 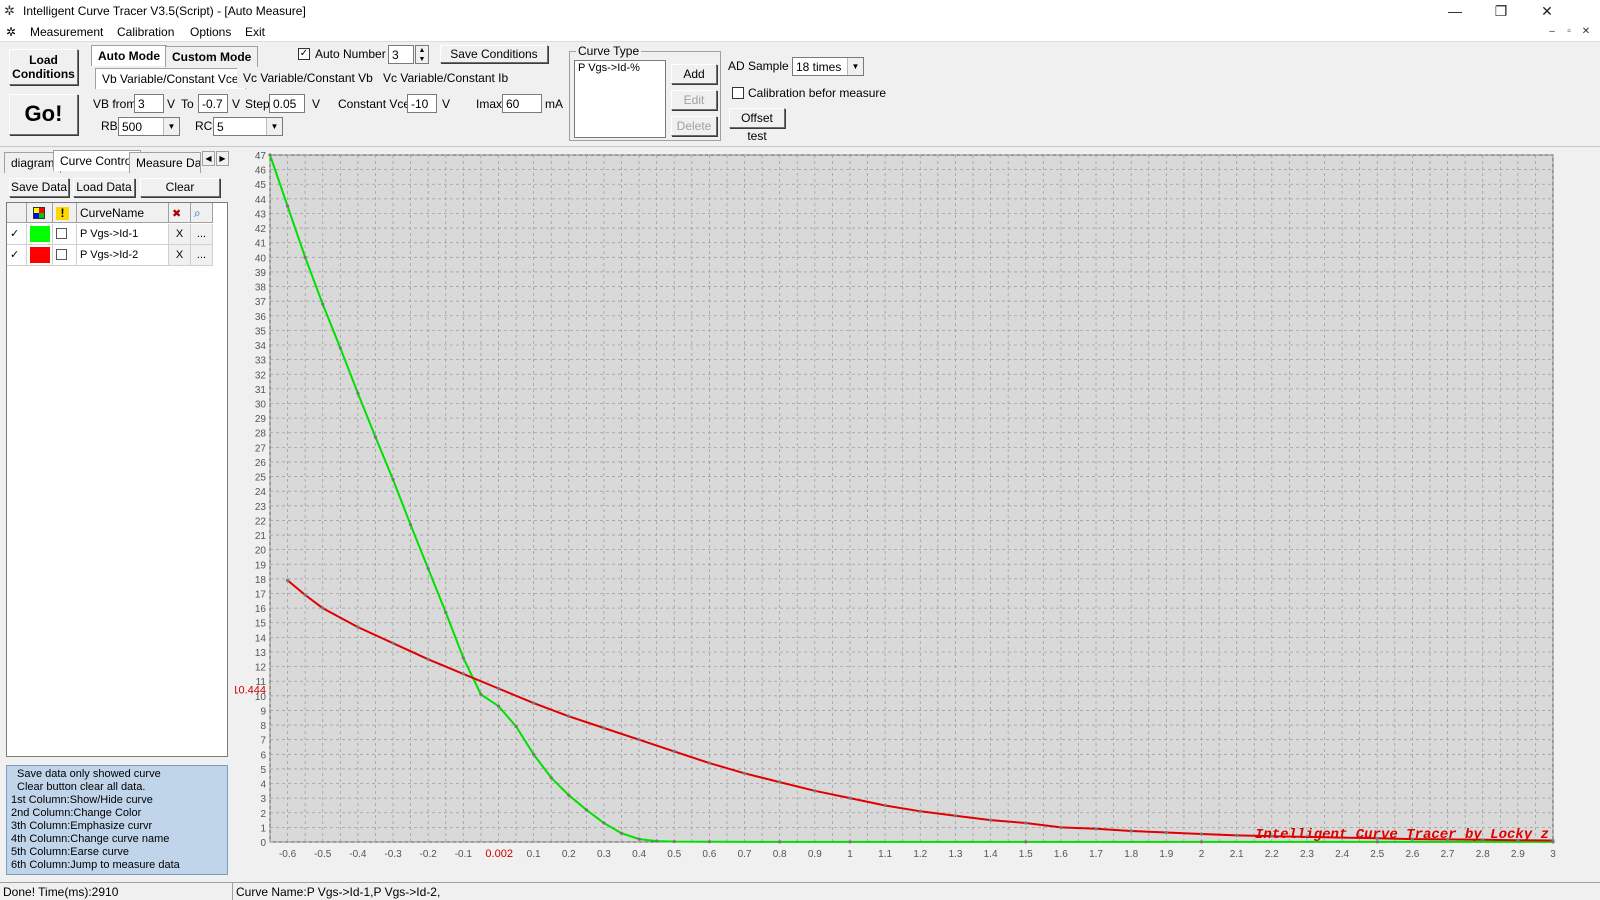 I want to click on watermark-text: Intelligent Curve Tracer by Locky z, so click(x=1402, y=835).